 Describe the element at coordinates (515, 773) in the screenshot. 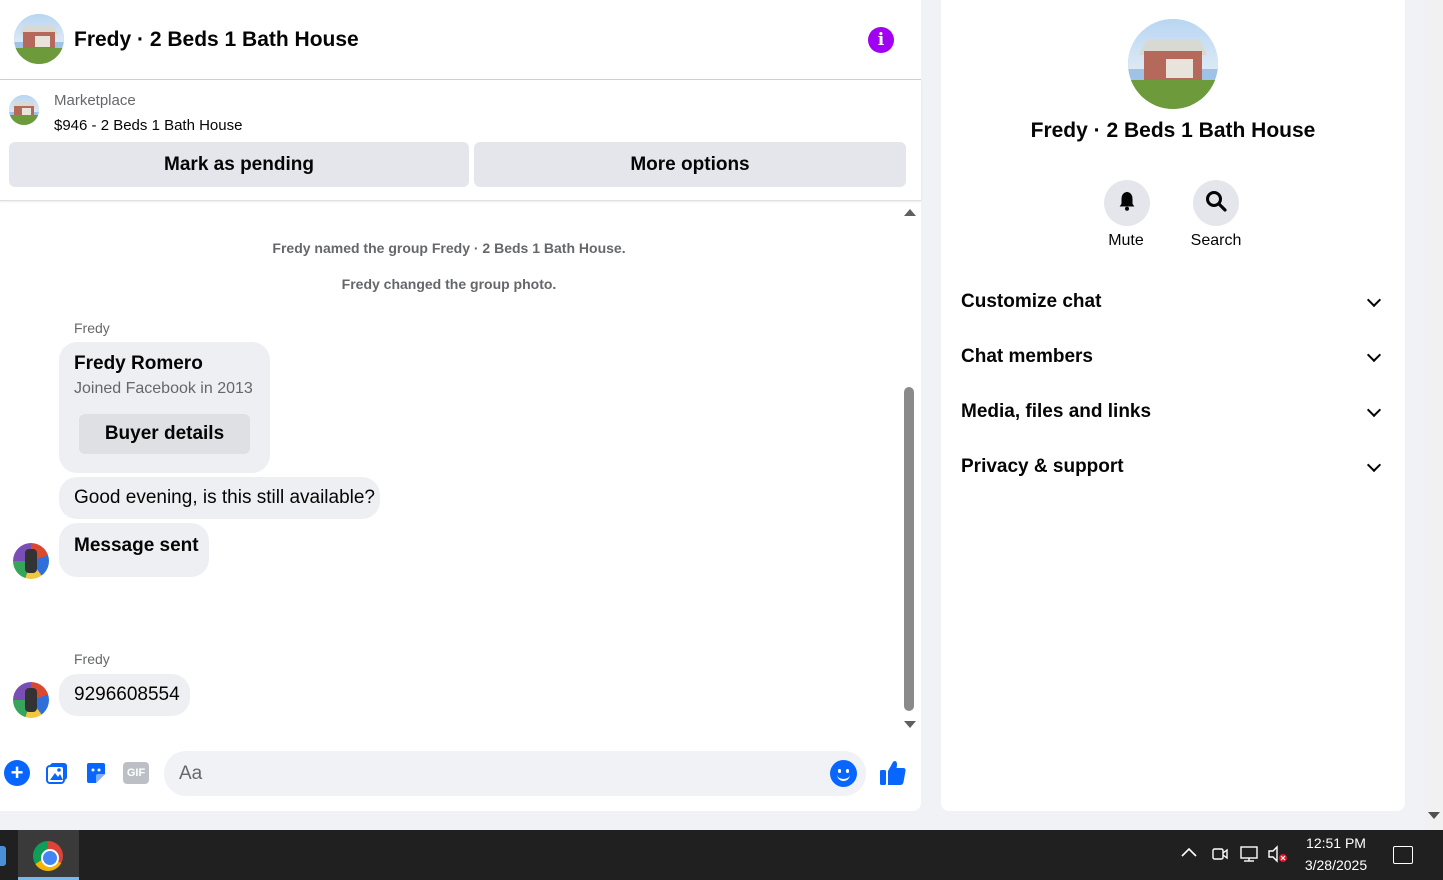

I see `message-input` at that location.